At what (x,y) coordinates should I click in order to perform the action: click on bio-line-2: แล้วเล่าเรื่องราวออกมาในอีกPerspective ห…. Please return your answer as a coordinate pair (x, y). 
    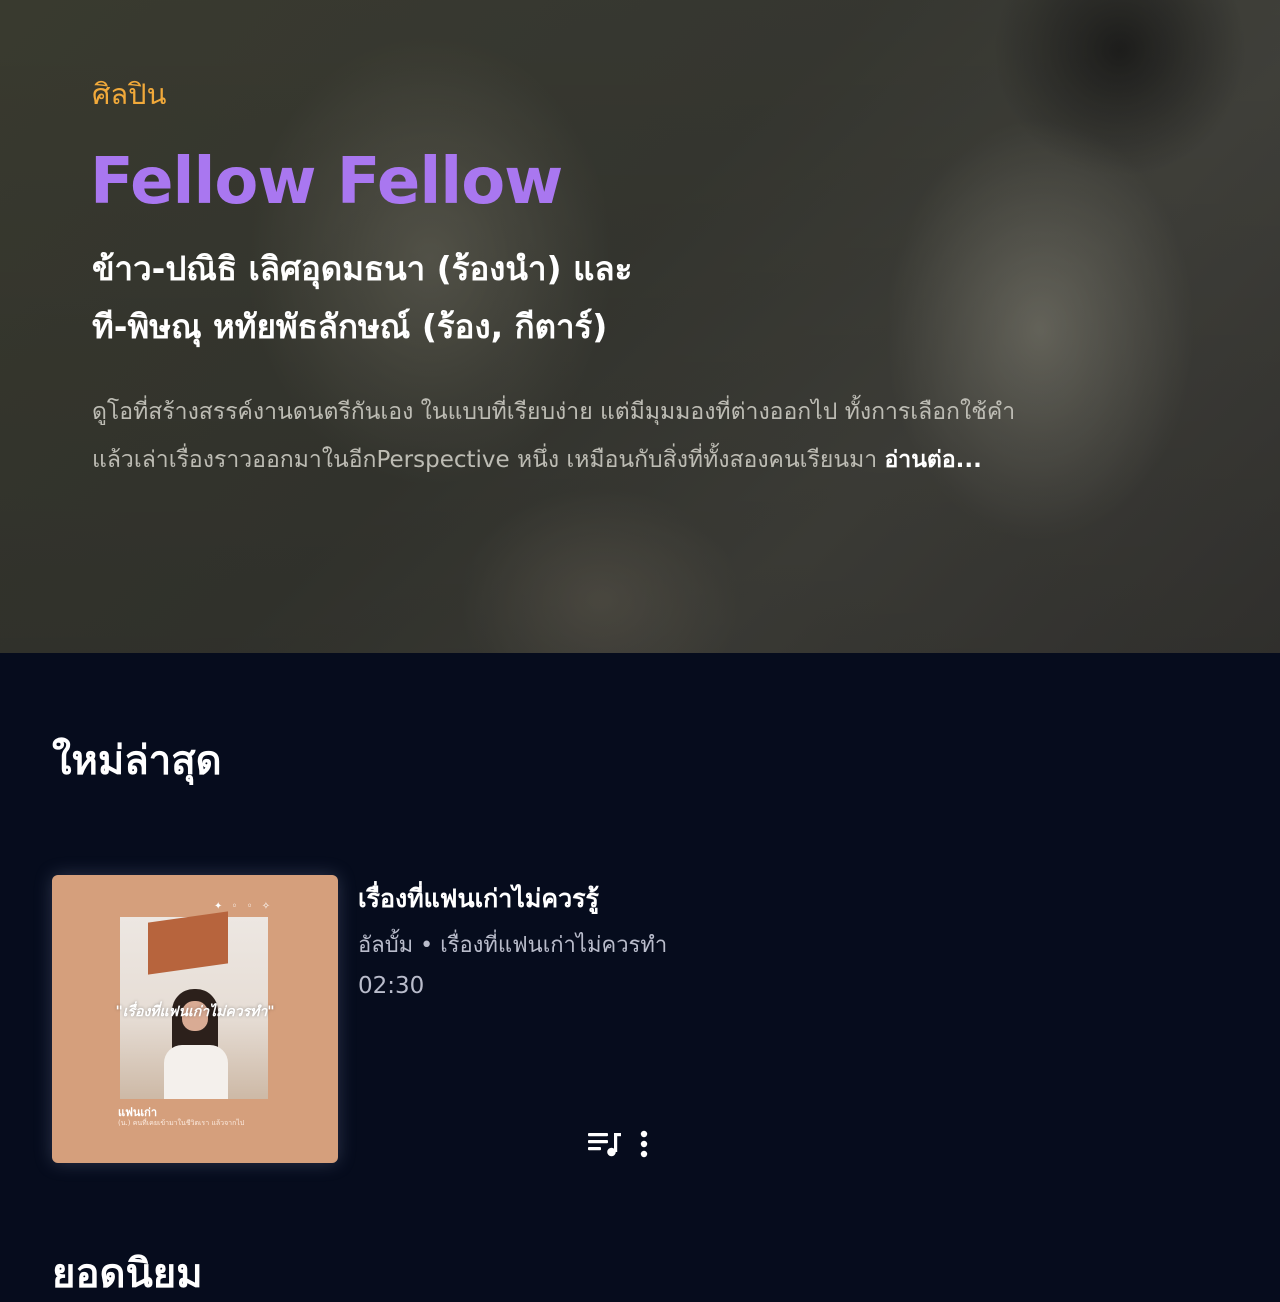
    Looking at the image, I should click on (622, 460).